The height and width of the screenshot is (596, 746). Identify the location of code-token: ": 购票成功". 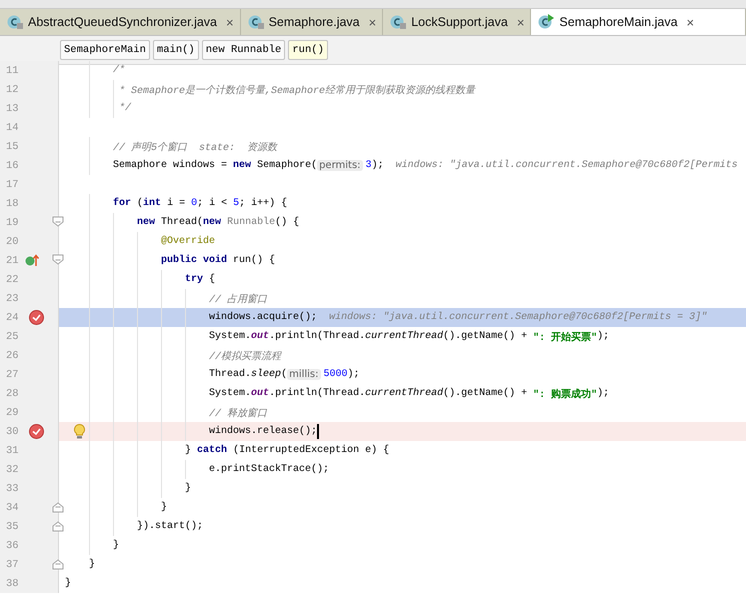
(565, 394).